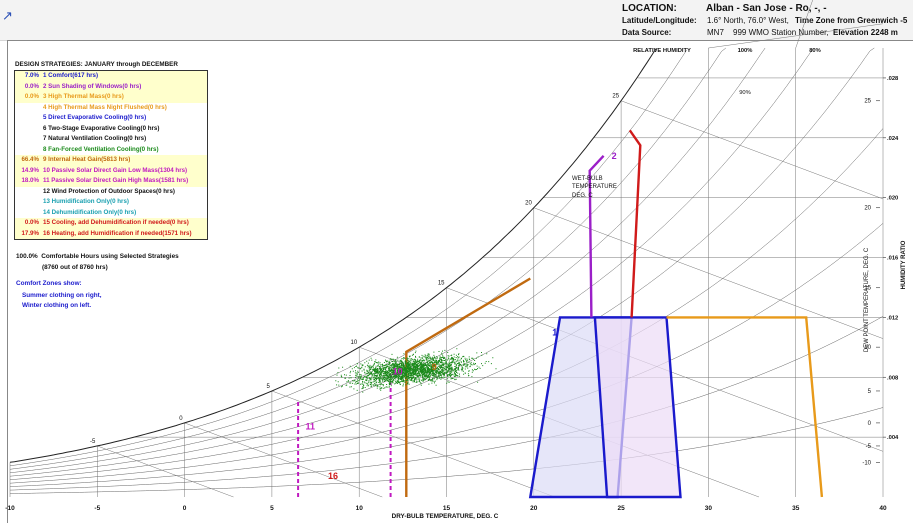 Image resolution: width=913 pixels, height=523 pixels. I want to click on zone-number-2: 2, so click(614, 156).